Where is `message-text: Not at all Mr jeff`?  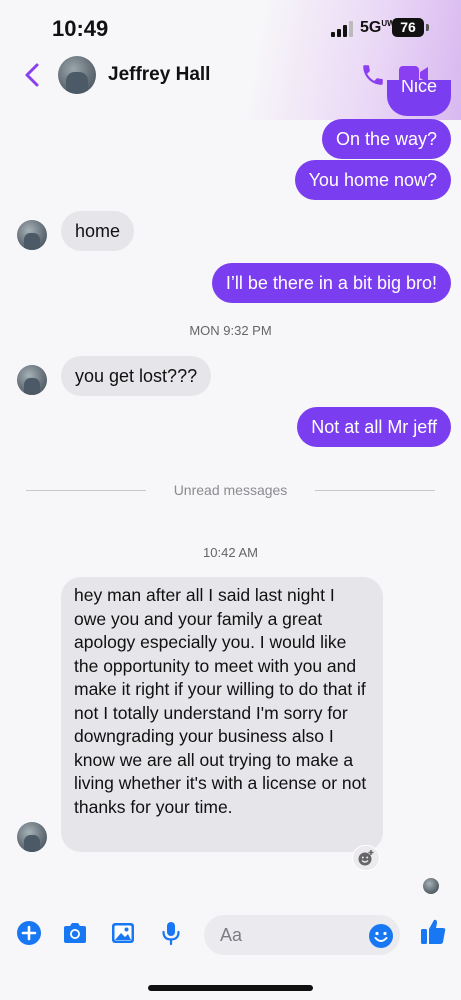 message-text: Not at all Mr jeff is located at coordinates (374, 427).